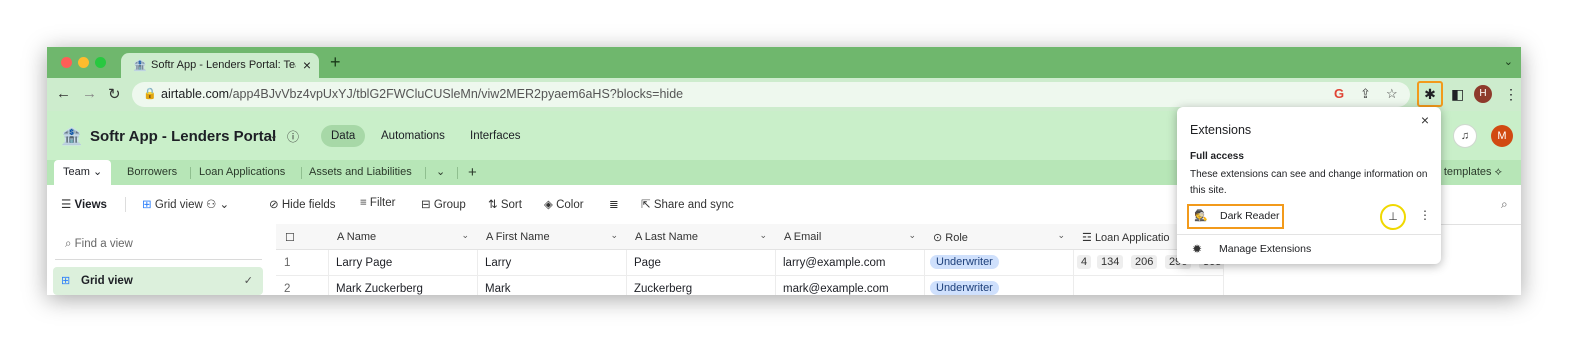 This screenshot has width=1596, height=348. Describe the element at coordinates (687, 204) in the screenshot. I see `share-sync-button: ⇱ Share and sync` at that location.